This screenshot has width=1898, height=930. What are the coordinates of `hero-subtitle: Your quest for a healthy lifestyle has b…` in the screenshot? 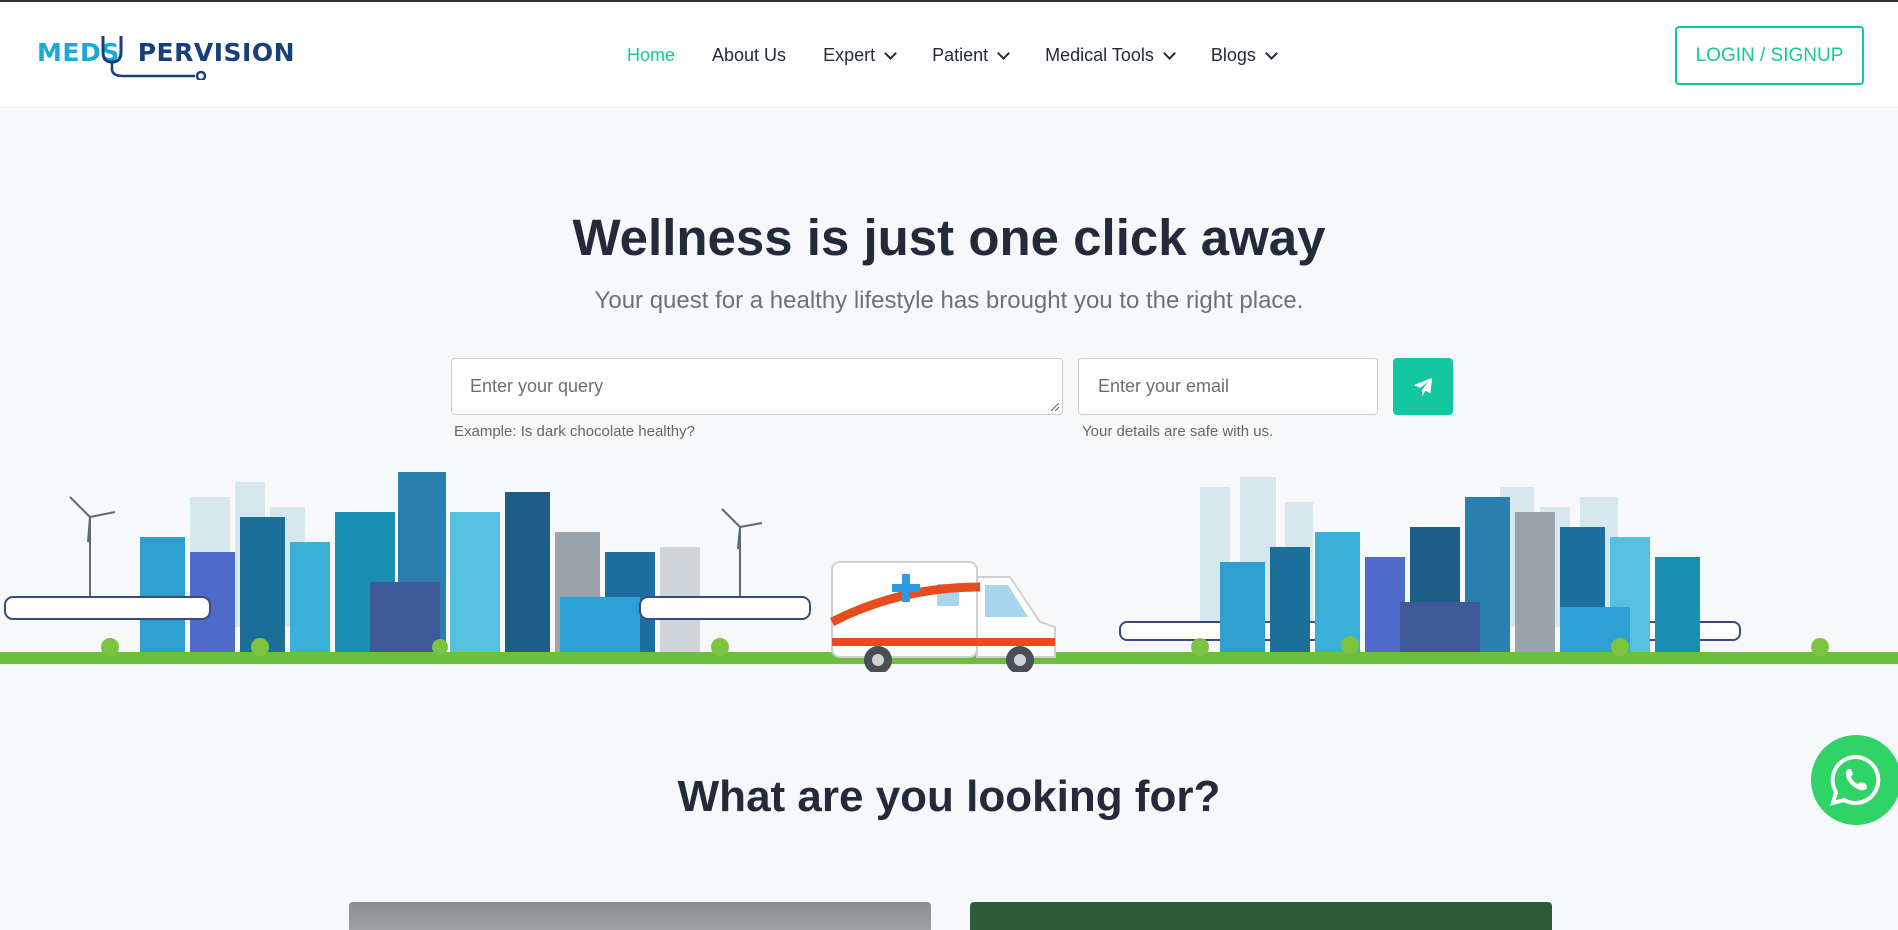 It's located at (949, 300).